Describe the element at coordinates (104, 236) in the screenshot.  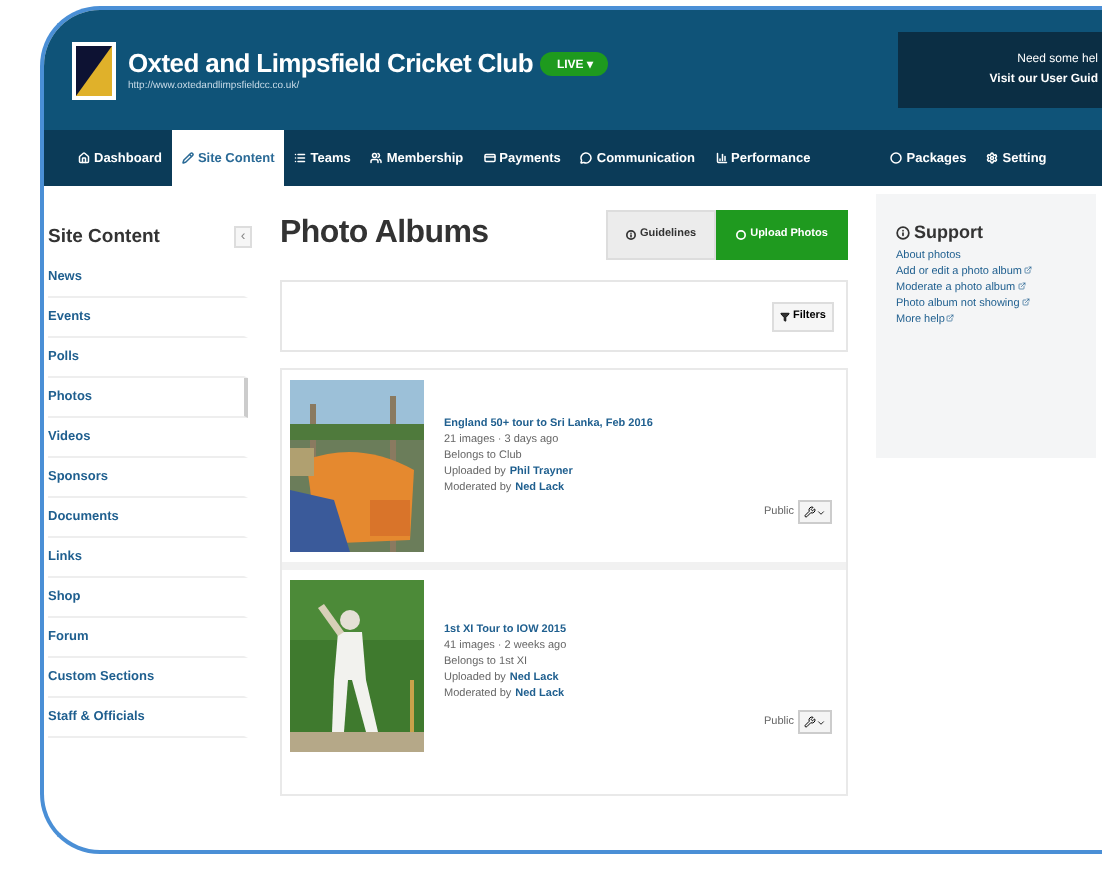
I see `sidebar-title: Site Content` at that location.